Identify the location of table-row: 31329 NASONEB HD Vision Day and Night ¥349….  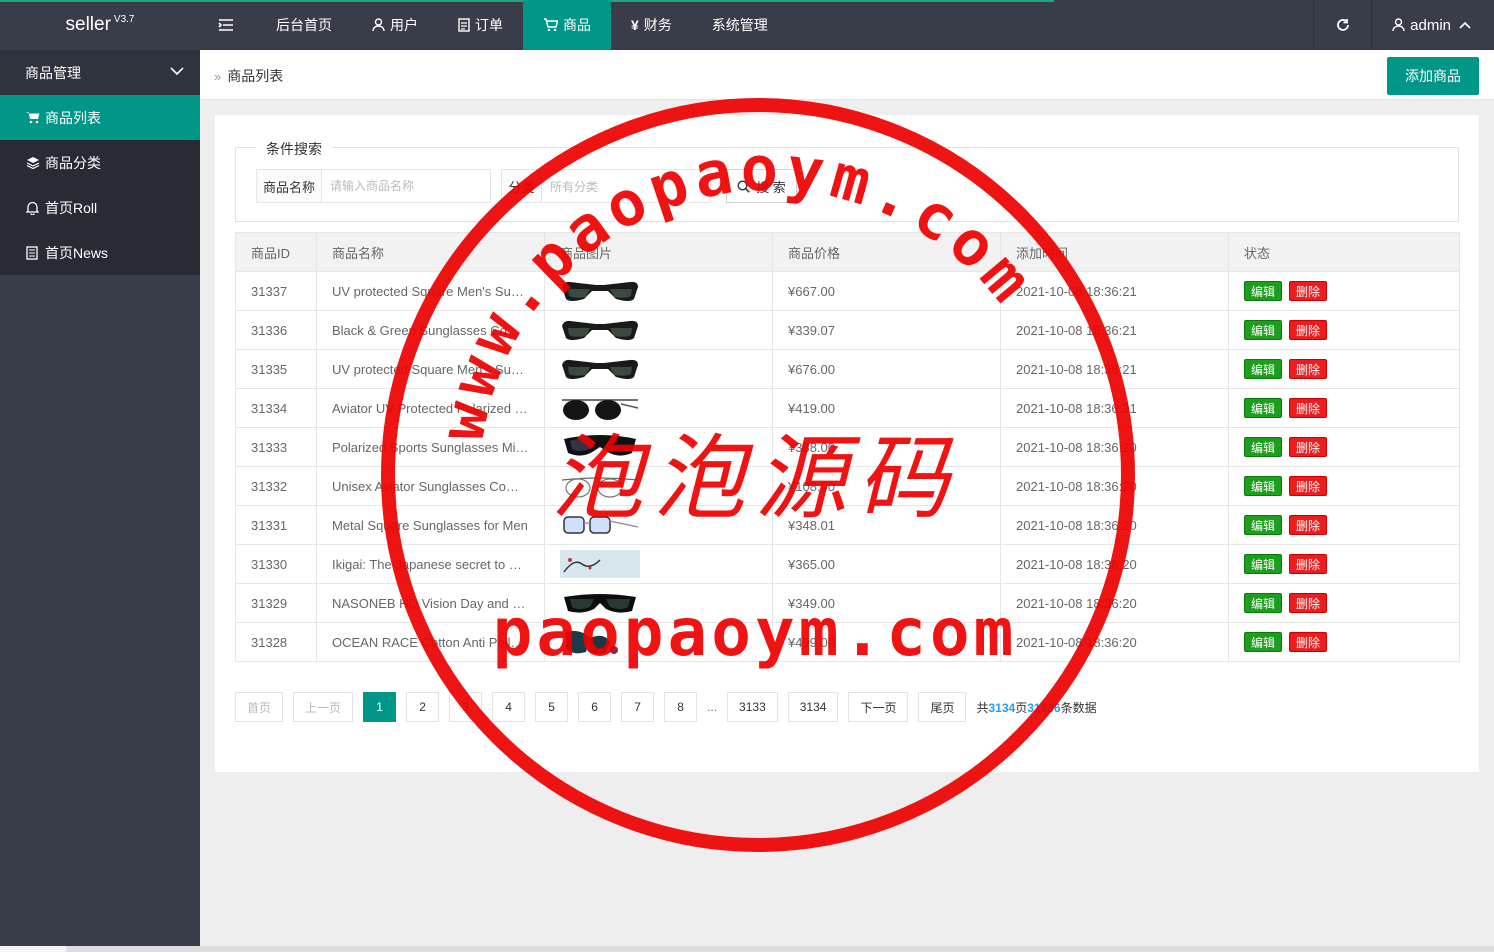
(847, 603).